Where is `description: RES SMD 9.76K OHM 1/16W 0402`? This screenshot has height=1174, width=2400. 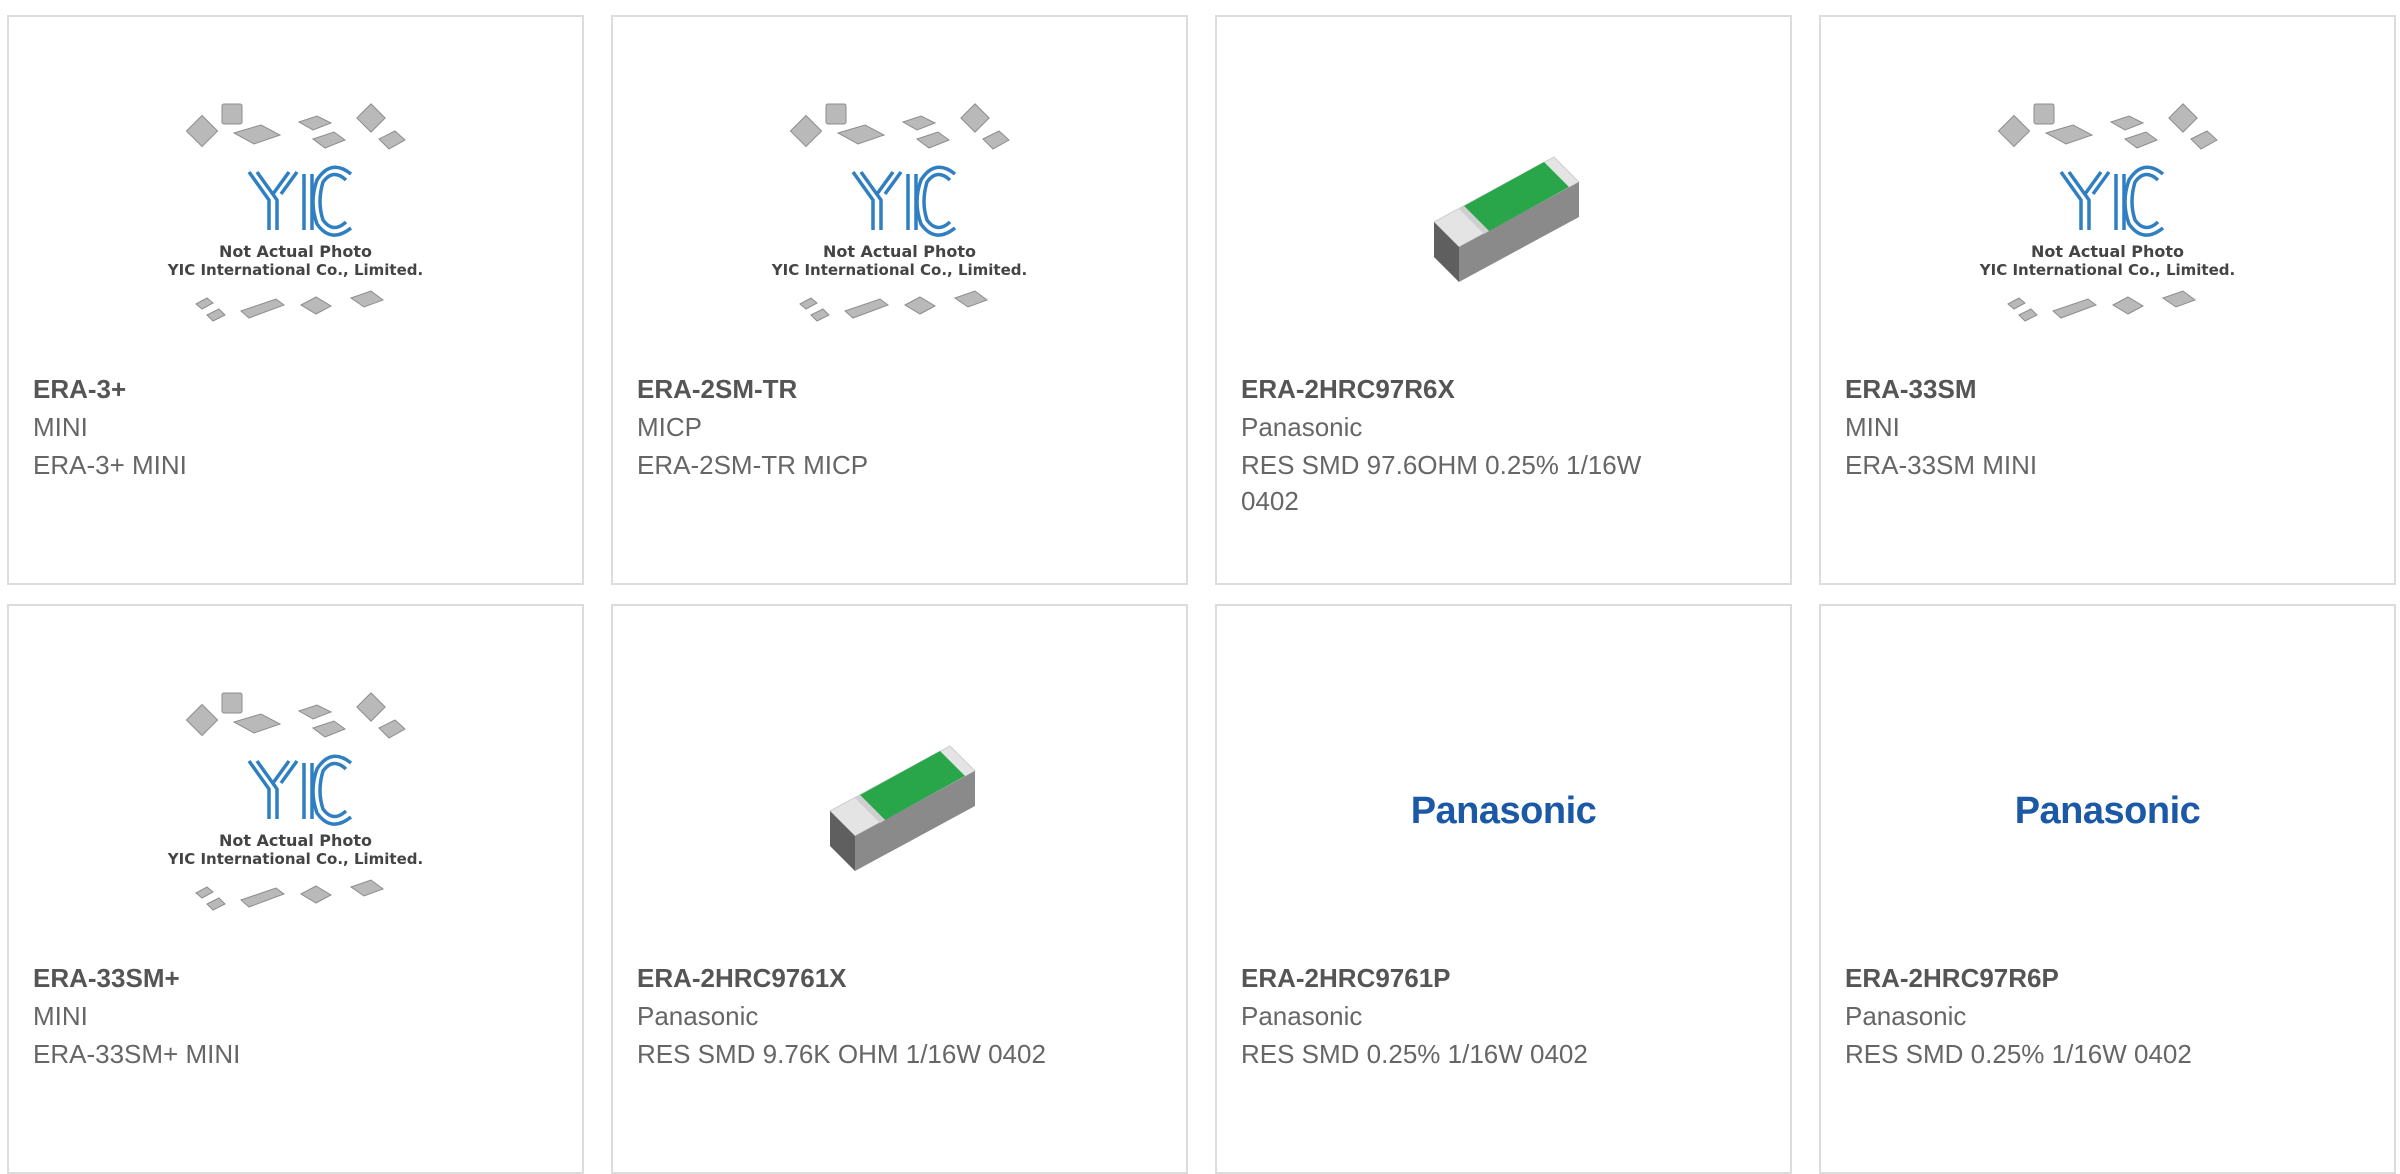
description: RES SMD 9.76K OHM 1/16W 0402 is located at coordinates (841, 1054).